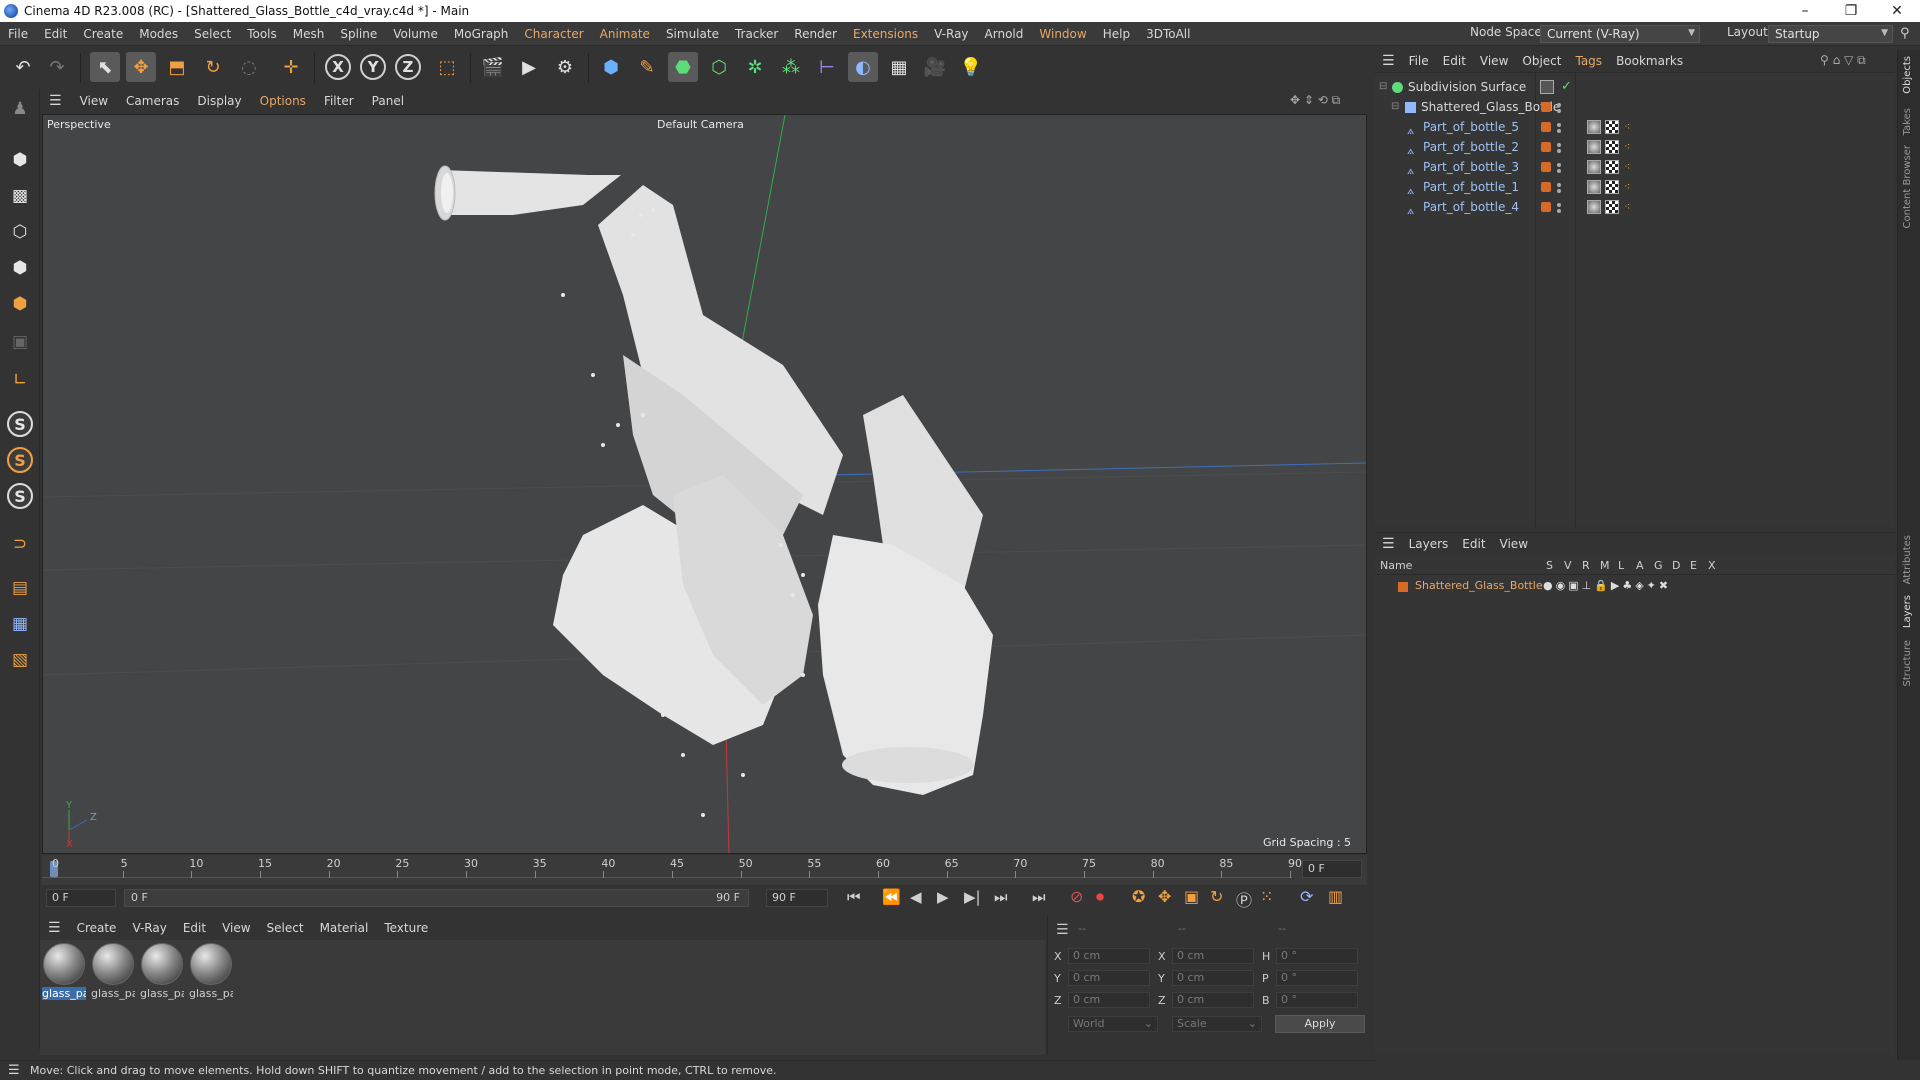 The width and height of the screenshot is (1920, 1080). What do you see at coordinates (1640, 565) in the screenshot?
I see `layer-column-a: A` at bounding box center [1640, 565].